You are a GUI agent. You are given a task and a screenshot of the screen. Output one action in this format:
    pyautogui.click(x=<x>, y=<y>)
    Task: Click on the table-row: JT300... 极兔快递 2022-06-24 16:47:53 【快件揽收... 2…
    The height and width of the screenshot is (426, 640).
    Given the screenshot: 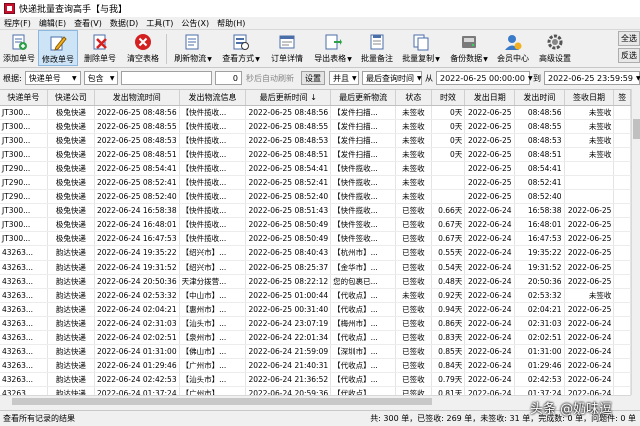 What is the action you would take?
    pyautogui.click(x=315, y=239)
    